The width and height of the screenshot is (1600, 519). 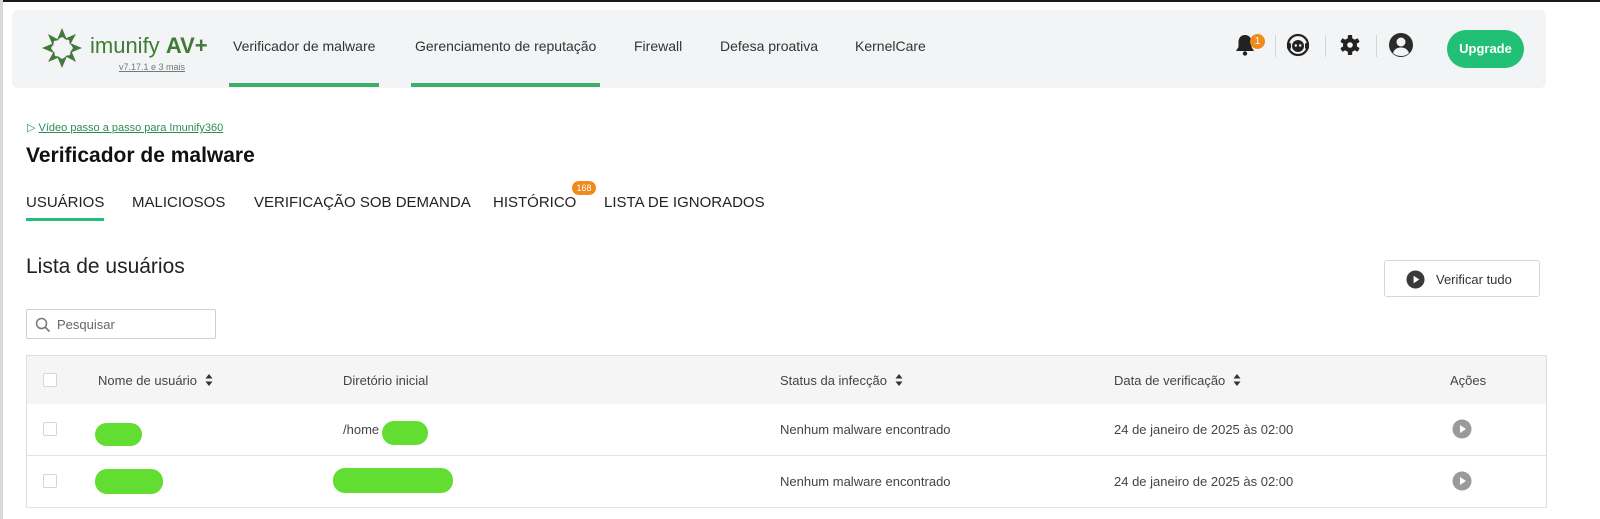 I want to click on logo-text: imunify AV+, so click(x=149, y=46).